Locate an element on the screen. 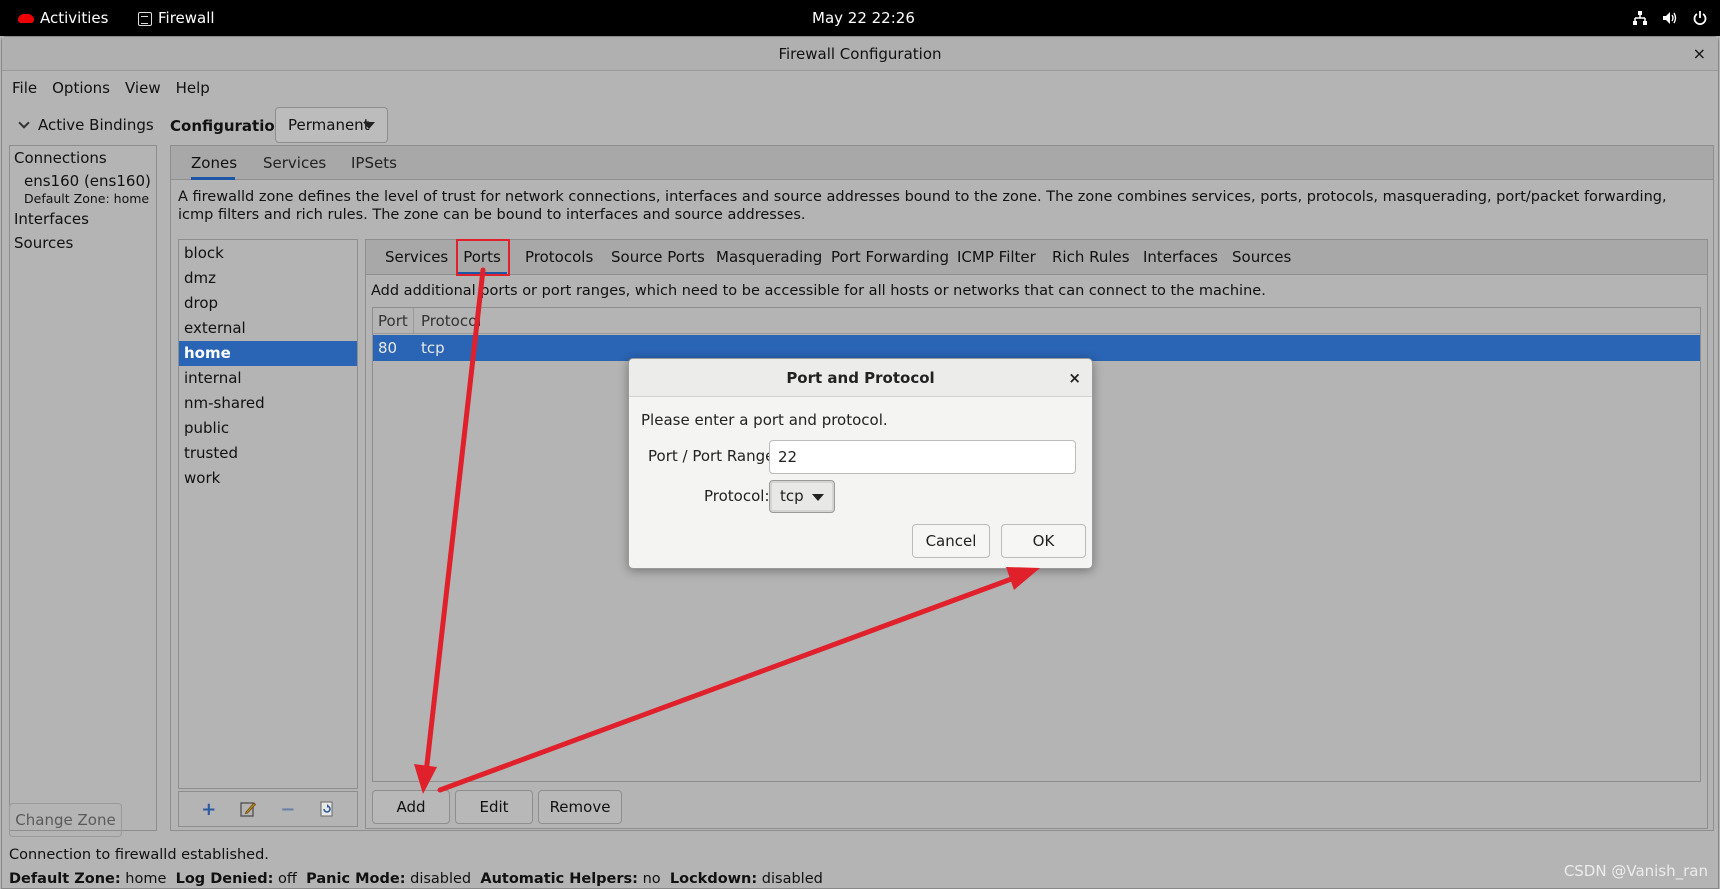  subtab-sources: Sources is located at coordinates (1261, 257).